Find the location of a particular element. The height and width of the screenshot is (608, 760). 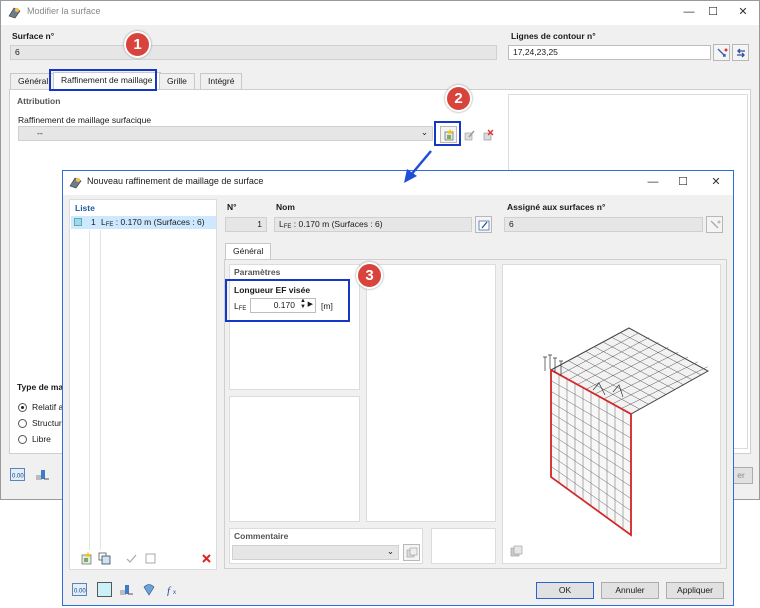

help-icon is located at coordinates (149, 590).